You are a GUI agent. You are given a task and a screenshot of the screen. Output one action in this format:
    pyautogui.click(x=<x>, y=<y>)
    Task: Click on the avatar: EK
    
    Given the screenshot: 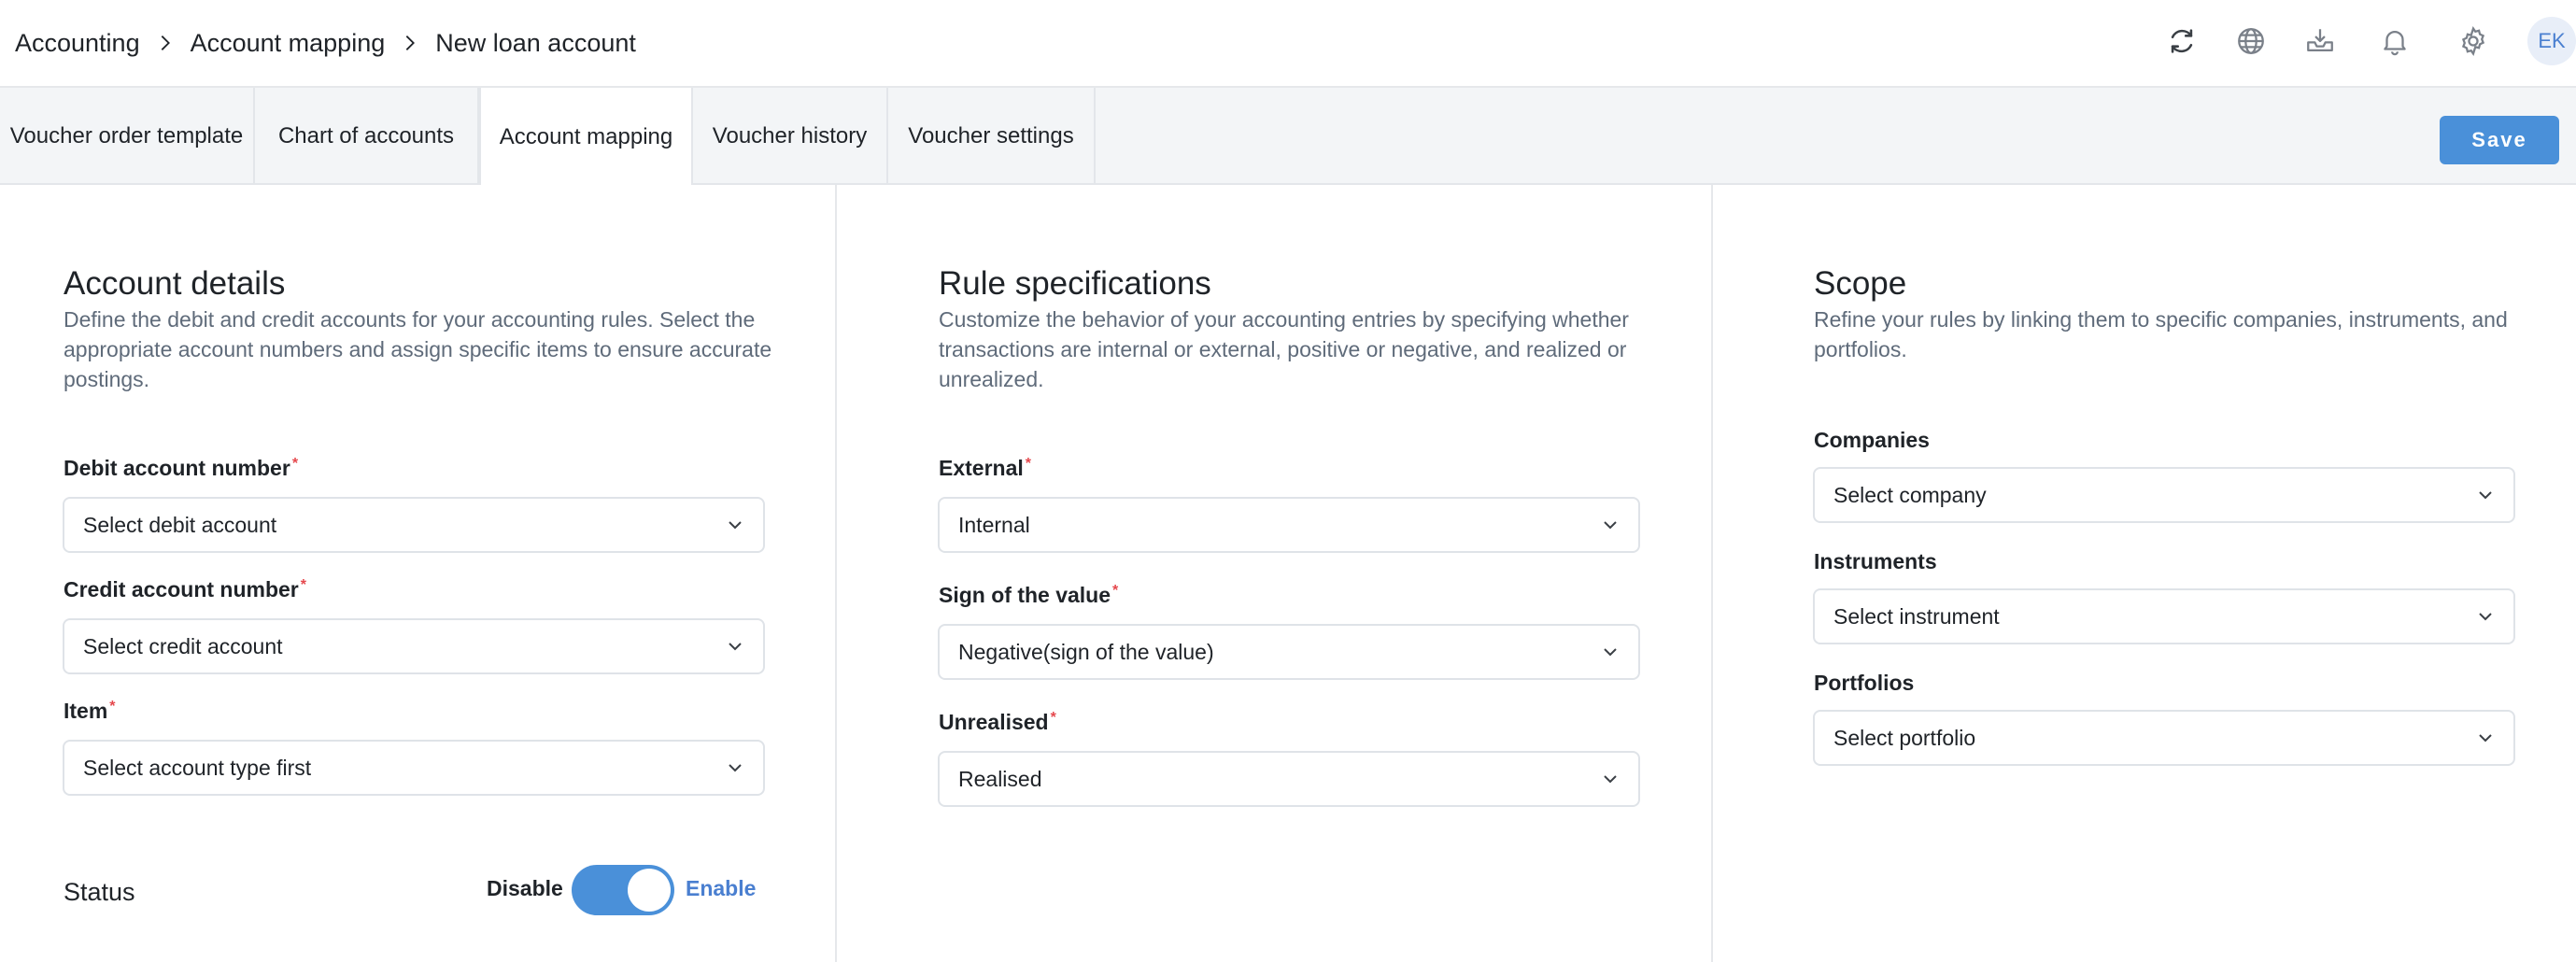 What is the action you would take?
    pyautogui.click(x=2551, y=41)
    